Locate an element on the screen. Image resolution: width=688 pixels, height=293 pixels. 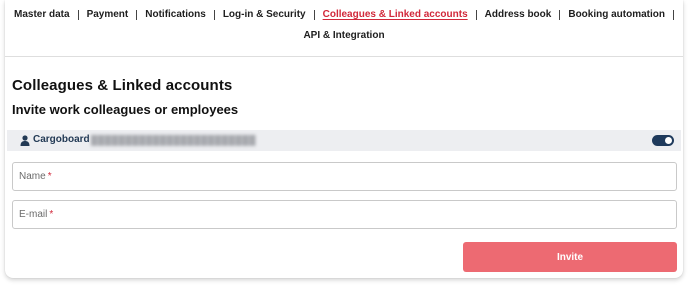
email-field-label: E-mail * is located at coordinates (36, 214).